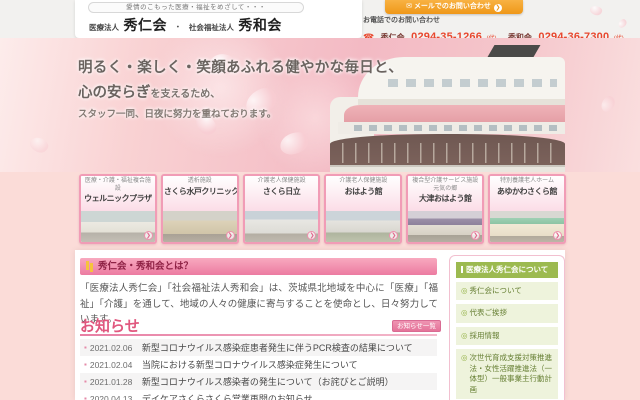  What do you see at coordinates (199, 181) in the screenshot?
I see `facility-category: 透析施設` at bounding box center [199, 181].